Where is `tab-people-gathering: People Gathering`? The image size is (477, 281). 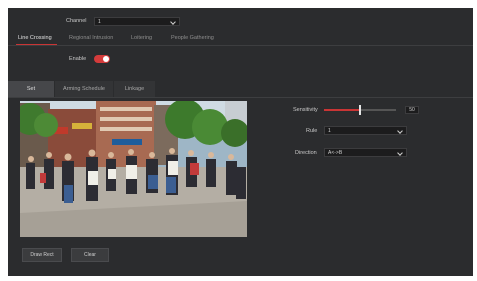
tab-people-gathering: People Gathering is located at coordinates (192, 38).